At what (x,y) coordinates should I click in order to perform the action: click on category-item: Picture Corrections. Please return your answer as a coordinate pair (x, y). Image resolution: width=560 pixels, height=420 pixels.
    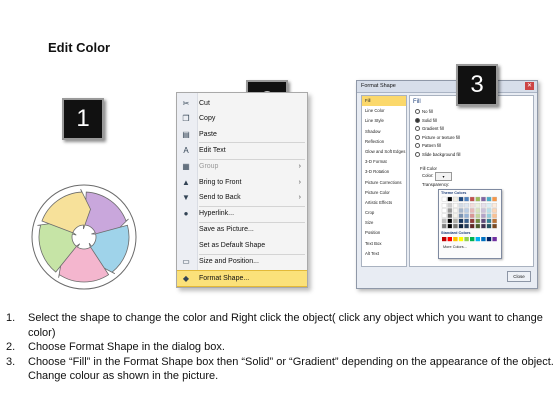
    Looking at the image, I should click on (384, 183).